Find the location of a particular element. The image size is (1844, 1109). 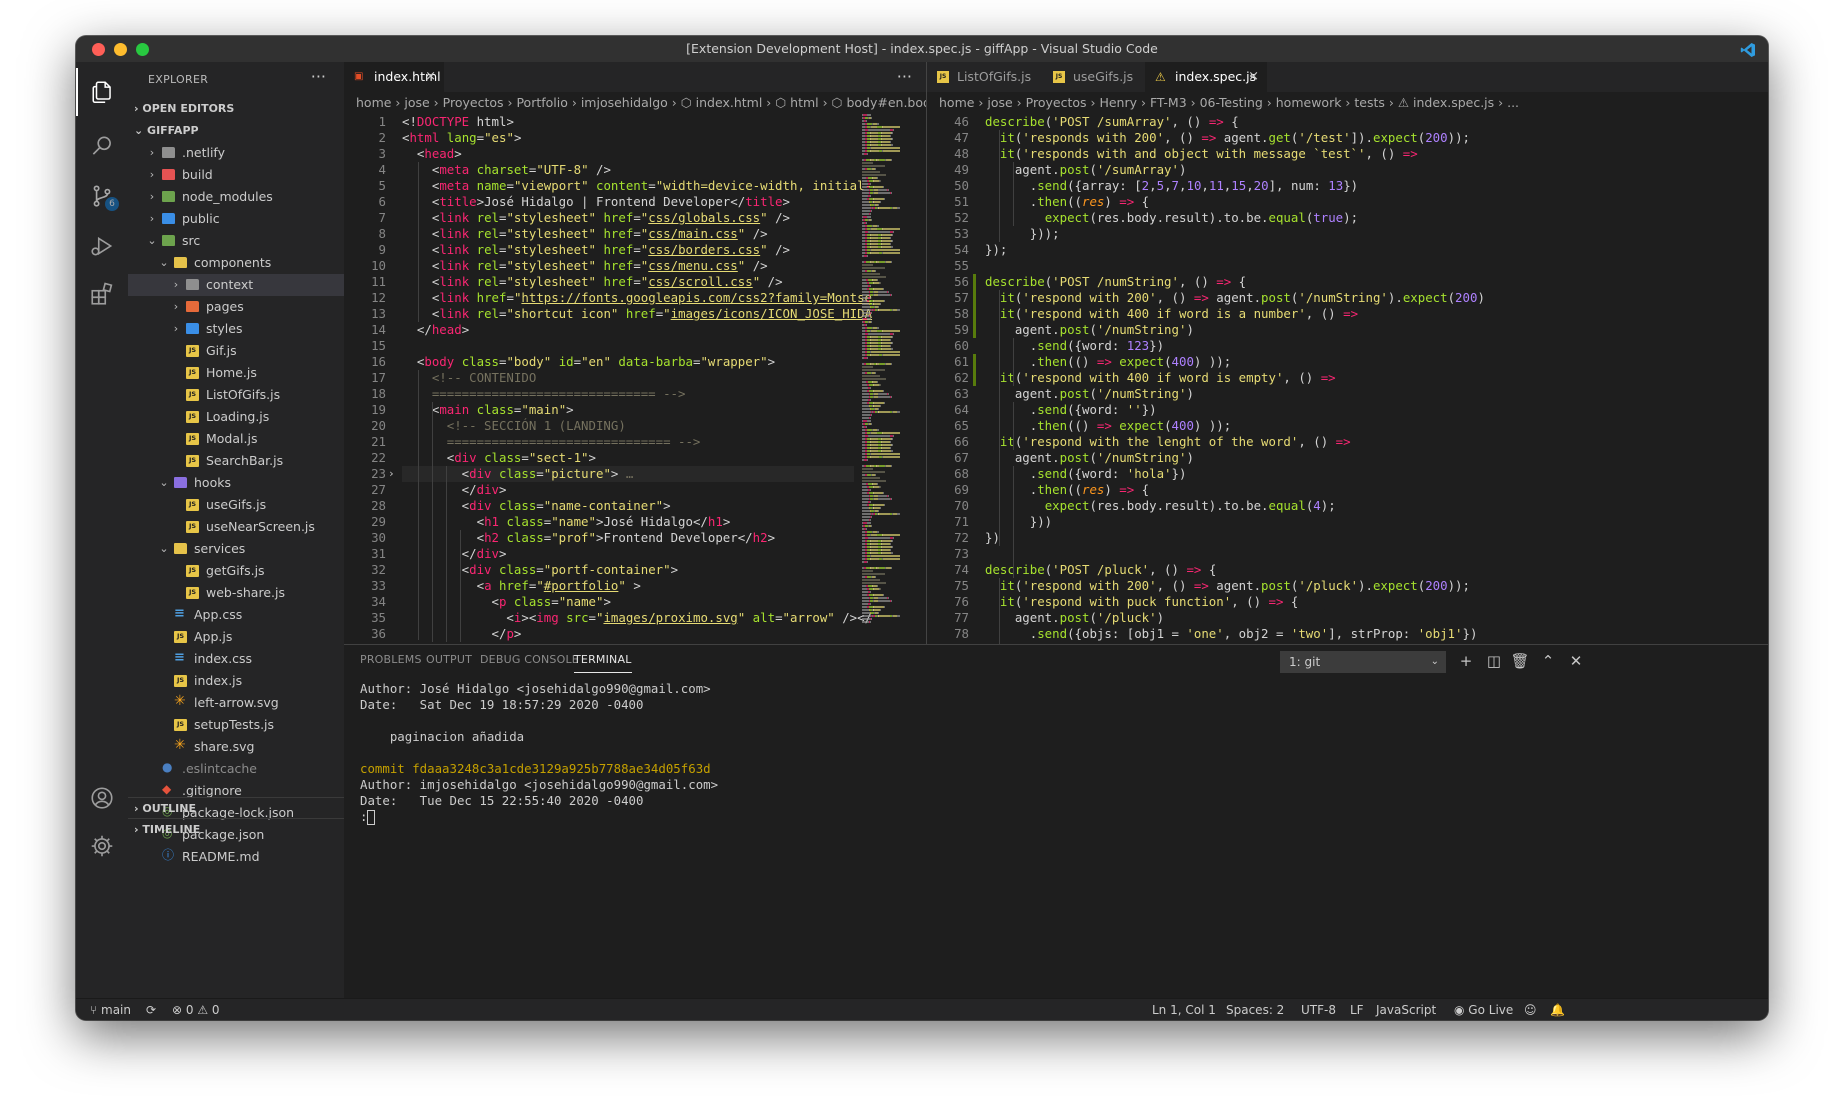

close-window-button is located at coordinates (98, 49).